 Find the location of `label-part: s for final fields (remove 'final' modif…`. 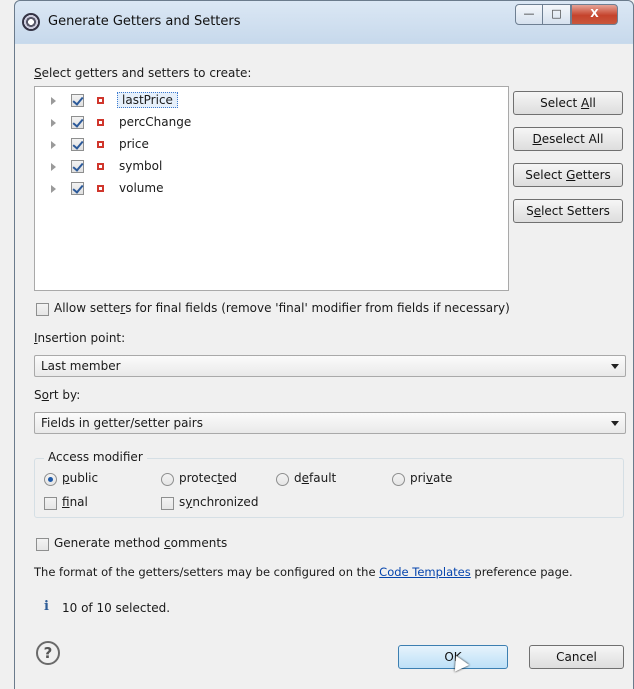

label-part: s for final fields (remove 'final' modif… is located at coordinates (317, 308).